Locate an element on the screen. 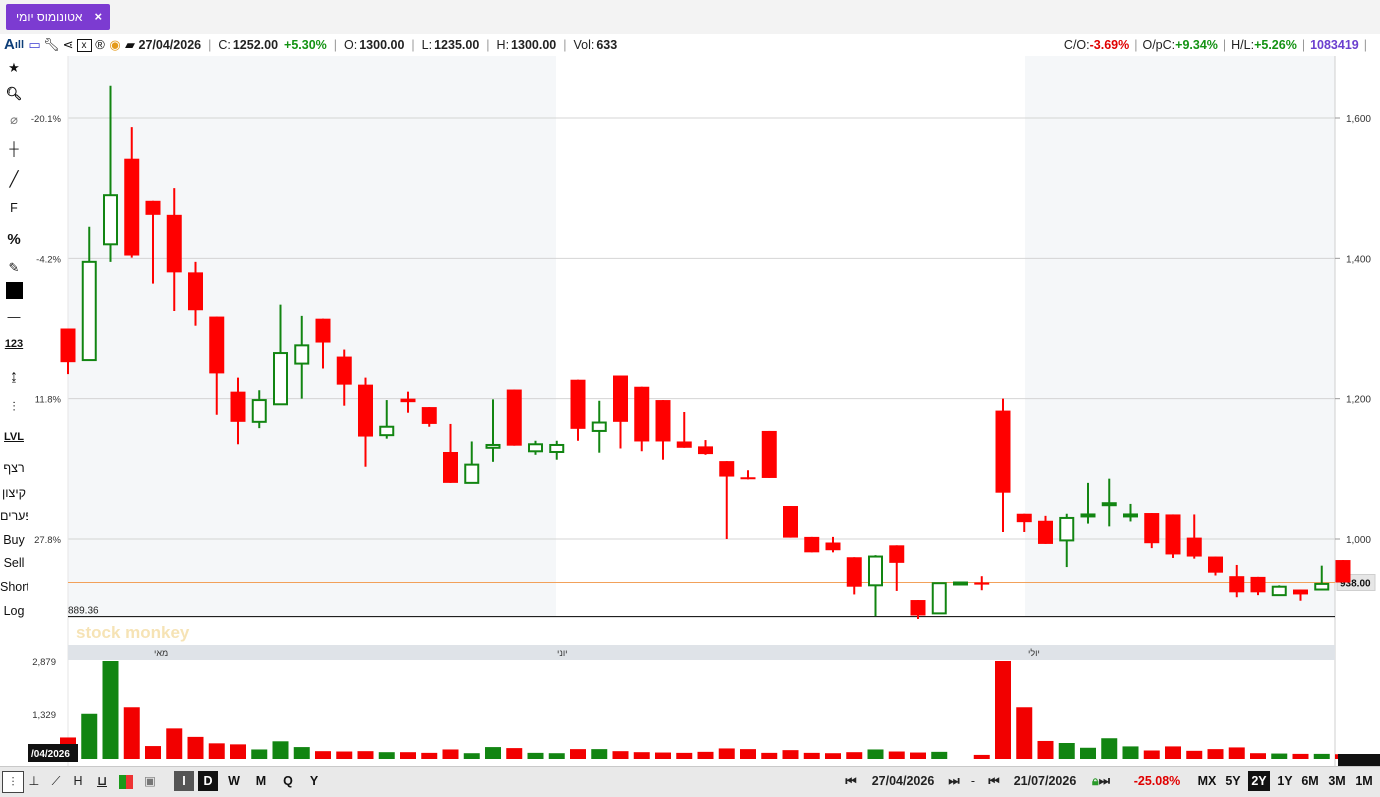  daily-button: D is located at coordinates (208, 781).